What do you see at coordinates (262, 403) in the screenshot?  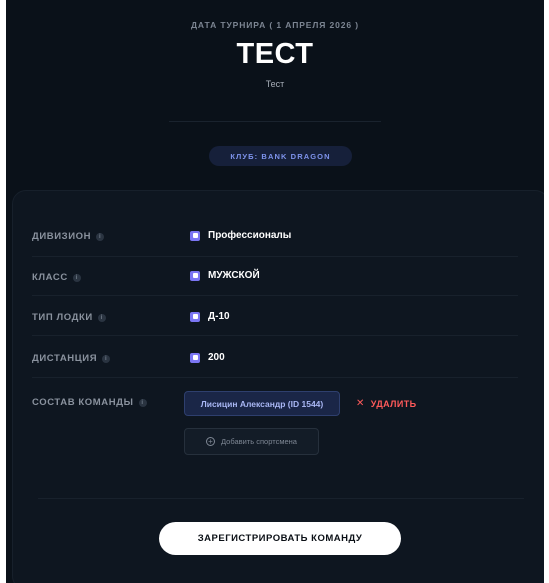 I see `team-member-chip: Лисицин Александр (ID 1544)` at bounding box center [262, 403].